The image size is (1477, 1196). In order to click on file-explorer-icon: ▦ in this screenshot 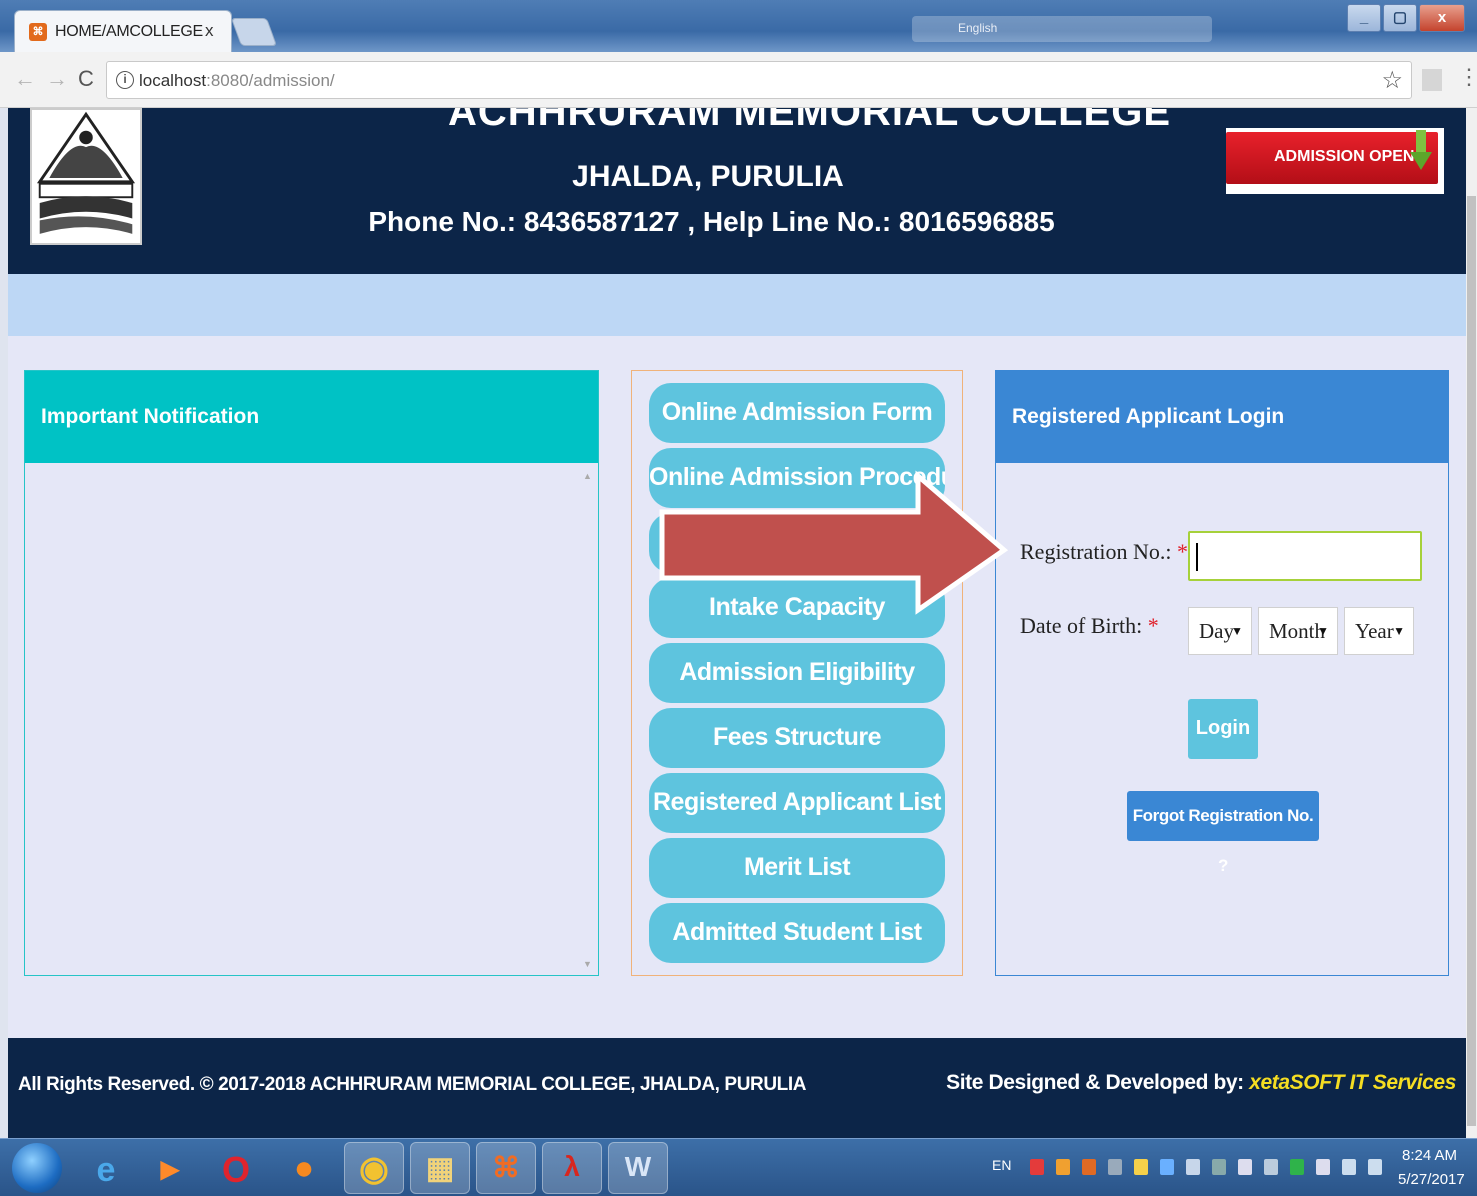, I will do `click(440, 1168)`.